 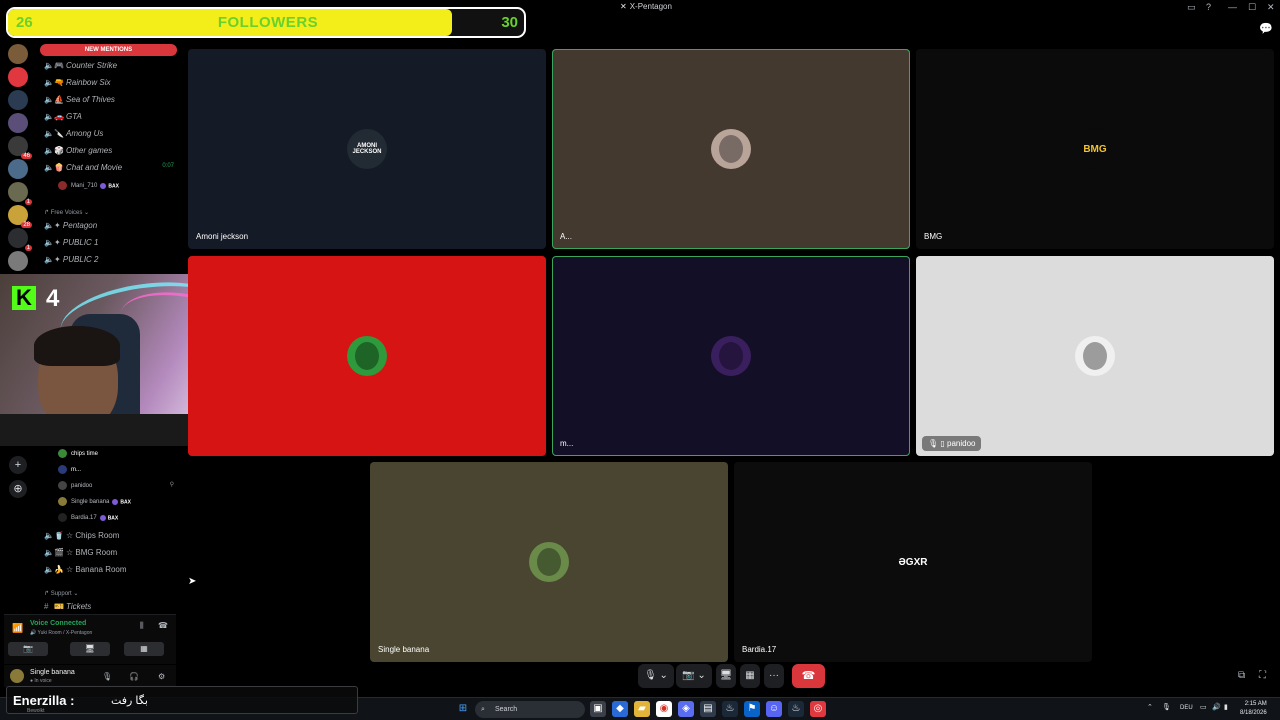 I want to click on channel-sea-of-thives: 🔈⛵ Sea of Thives, so click(x=111, y=102).